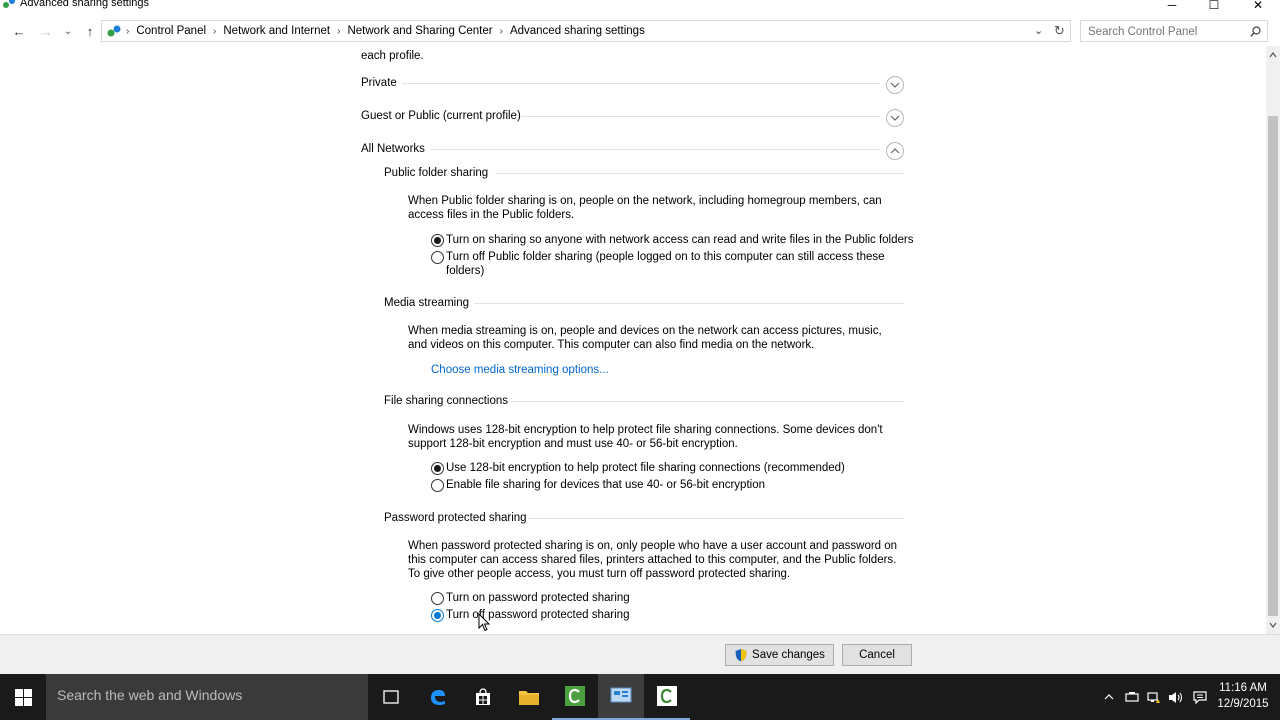 The image size is (1280, 720). Describe the element at coordinates (171, 31) in the screenshot. I see `breadcrumb-control-panel: Control Panel` at that location.